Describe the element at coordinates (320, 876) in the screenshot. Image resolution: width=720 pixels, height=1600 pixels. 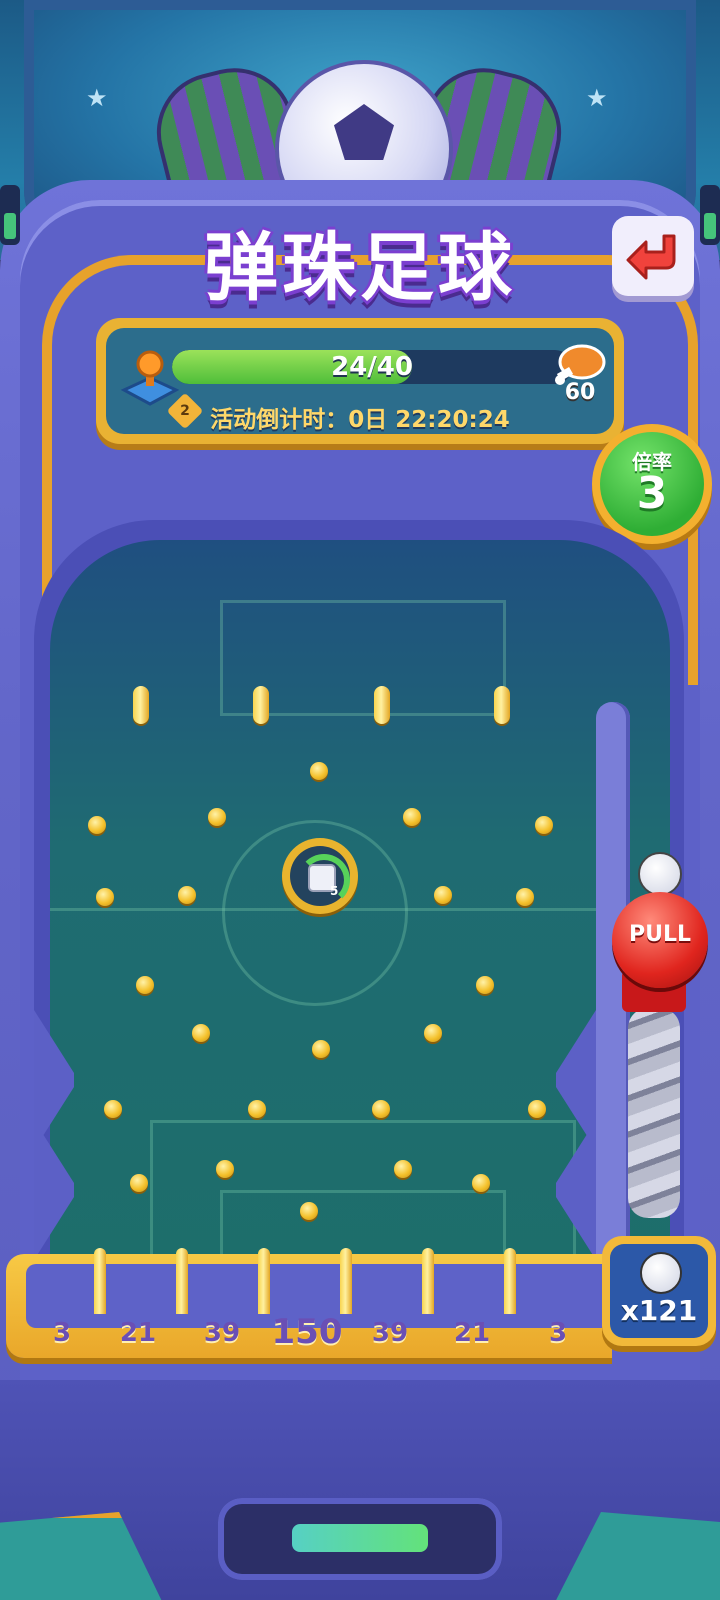
I see `dice-bonus: 5` at that location.